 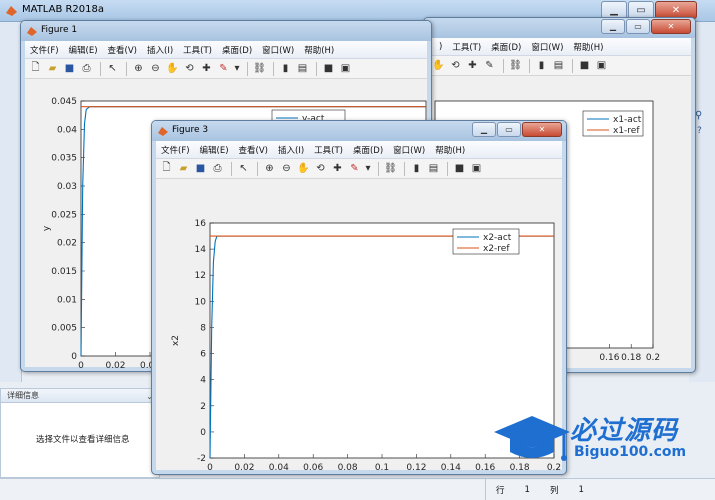 What do you see at coordinates (226, 31) in the screenshot?
I see `figure-1-titlebar: Figure 1` at bounding box center [226, 31].